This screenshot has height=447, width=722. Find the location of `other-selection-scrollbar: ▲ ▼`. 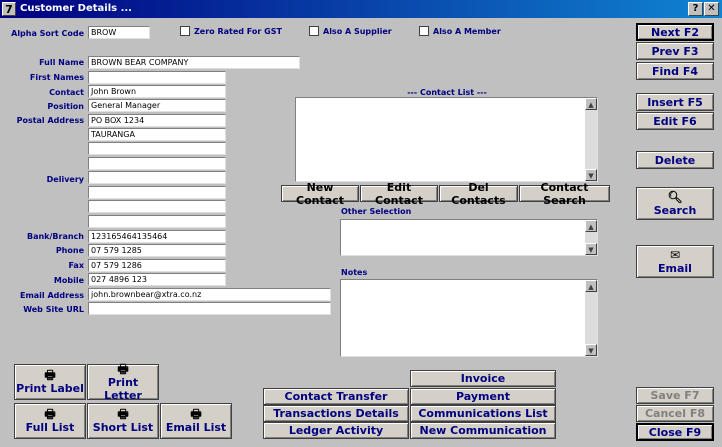

other-selection-scrollbar: ▲ ▼ is located at coordinates (591, 237).